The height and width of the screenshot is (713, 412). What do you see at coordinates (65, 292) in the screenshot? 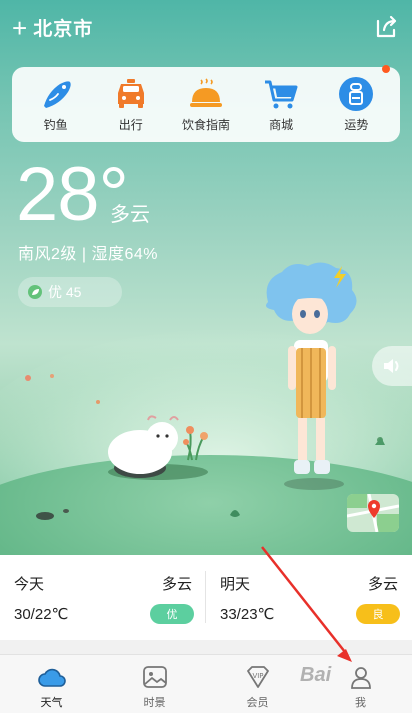
I see `air-quality-value: 优 45` at bounding box center [65, 292].